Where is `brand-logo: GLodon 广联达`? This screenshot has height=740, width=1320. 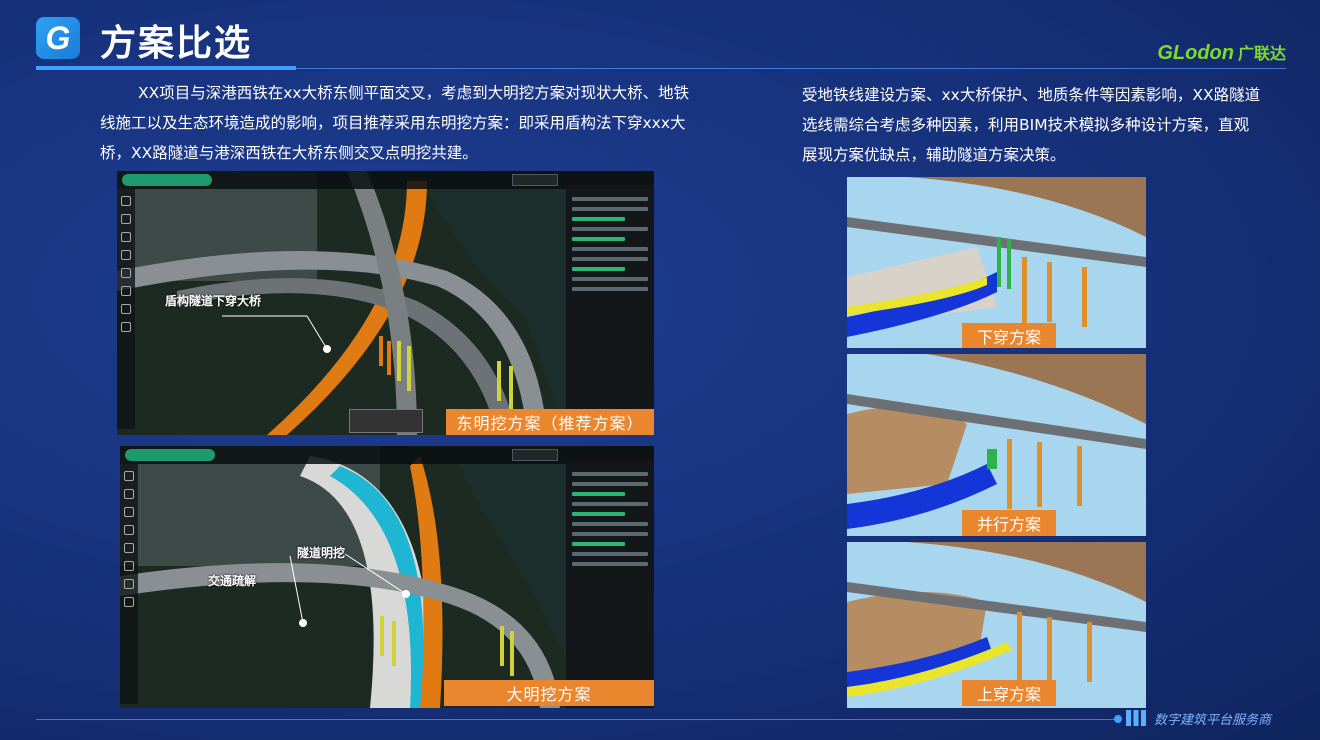 brand-logo: GLodon 广联达 is located at coordinates (1221, 52).